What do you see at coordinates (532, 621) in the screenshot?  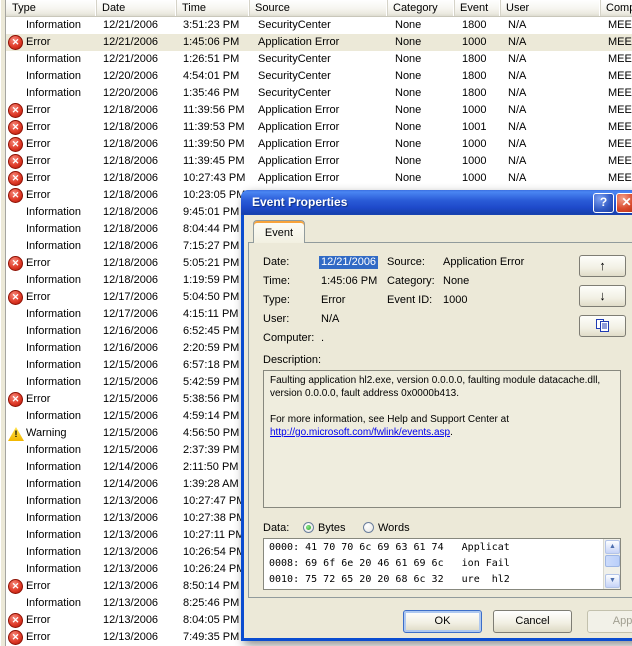 I see `cancel-button: Cancel` at bounding box center [532, 621].